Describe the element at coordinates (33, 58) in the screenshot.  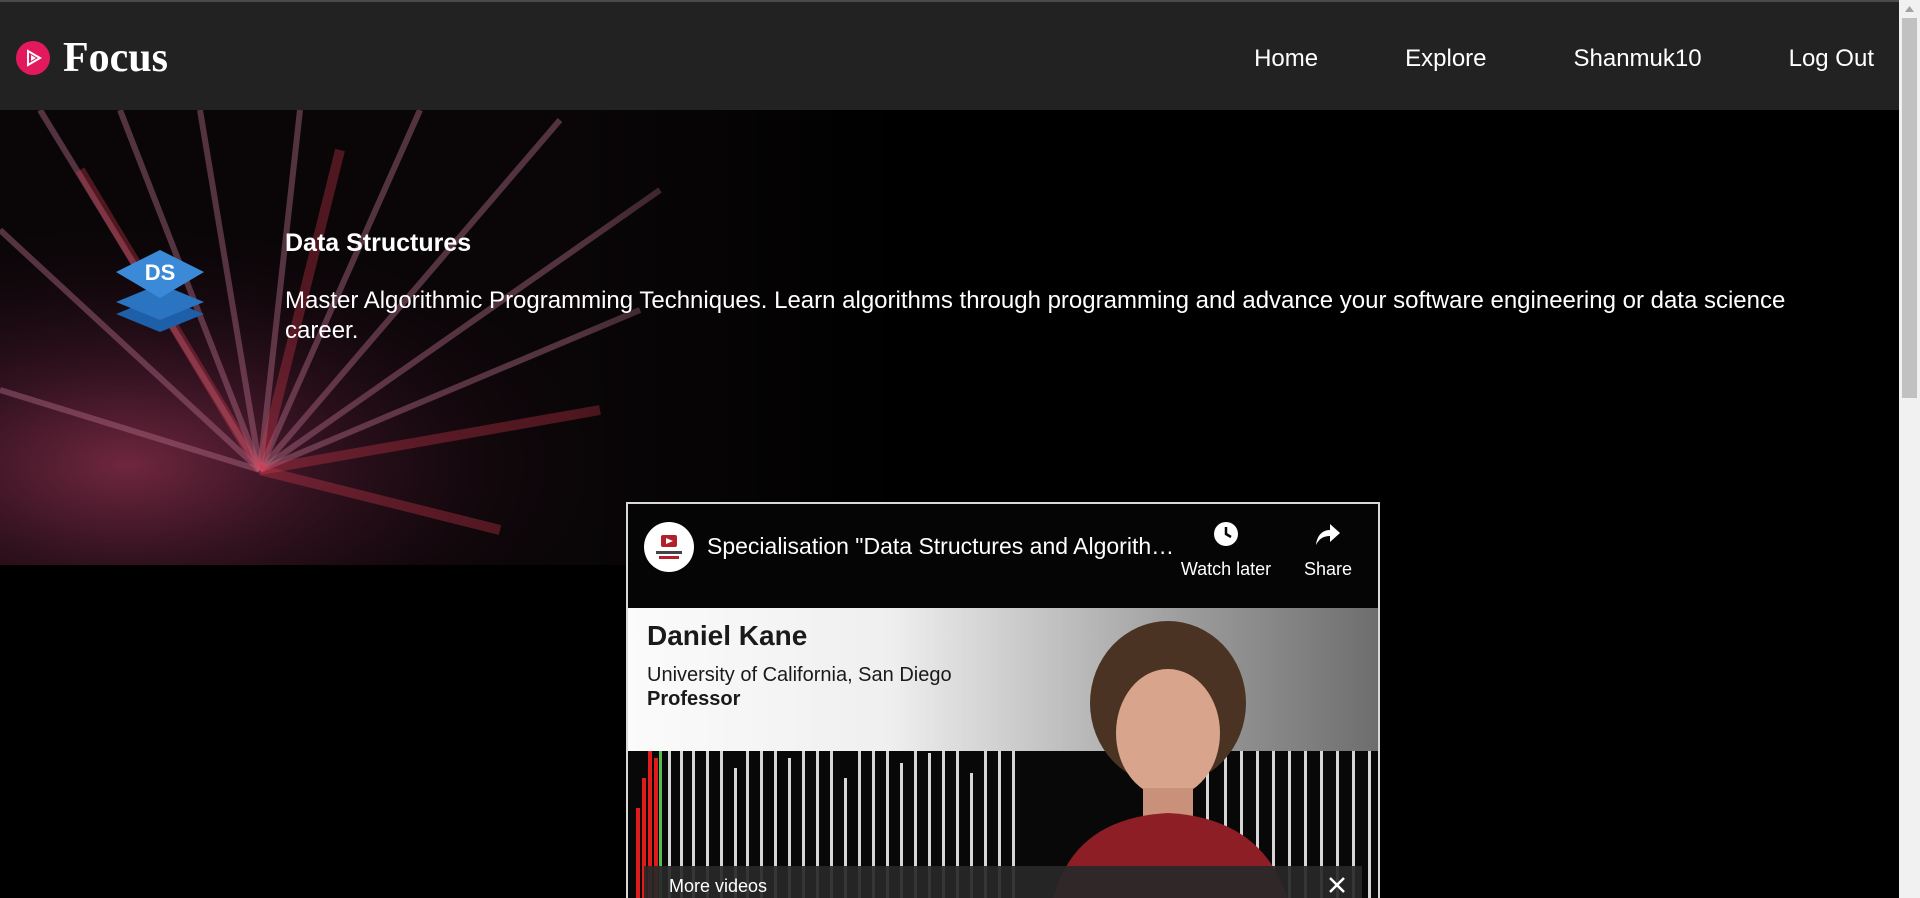
I see `play-circle-icon` at that location.